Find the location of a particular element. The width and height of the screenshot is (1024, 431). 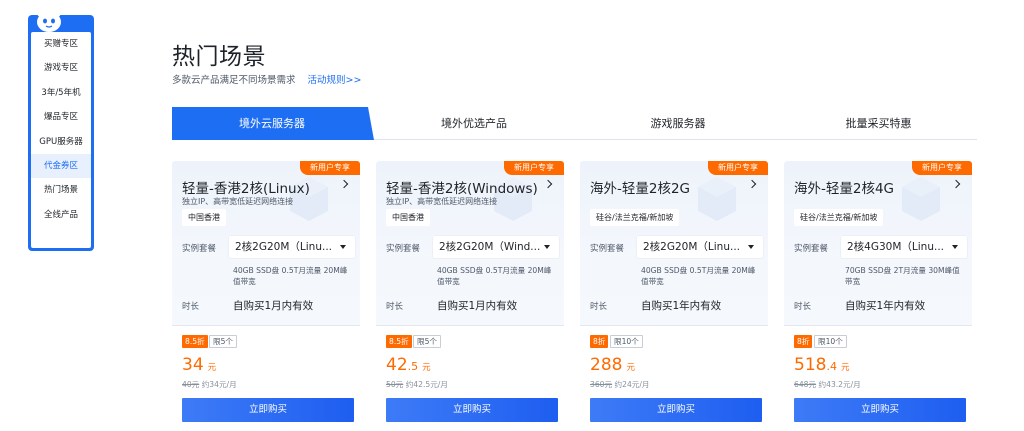

price-integer: 34 is located at coordinates (193, 365).